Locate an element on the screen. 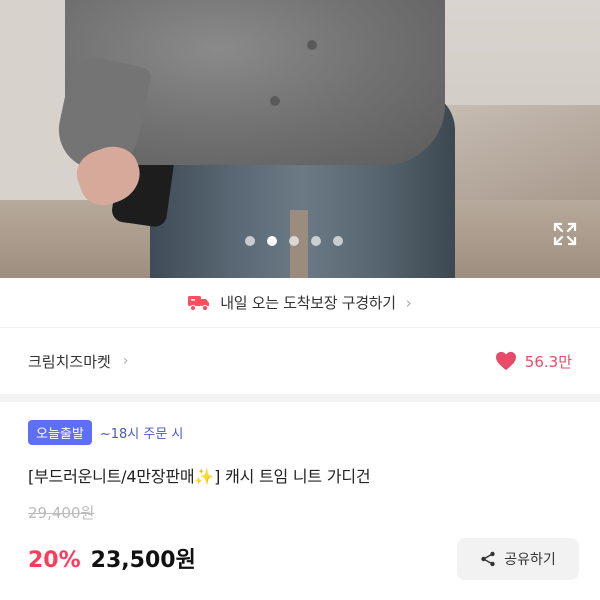 The height and width of the screenshot is (600, 600). shipping-info: 오늘출발 ~18시 주문 시 is located at coordinates (105, 432).